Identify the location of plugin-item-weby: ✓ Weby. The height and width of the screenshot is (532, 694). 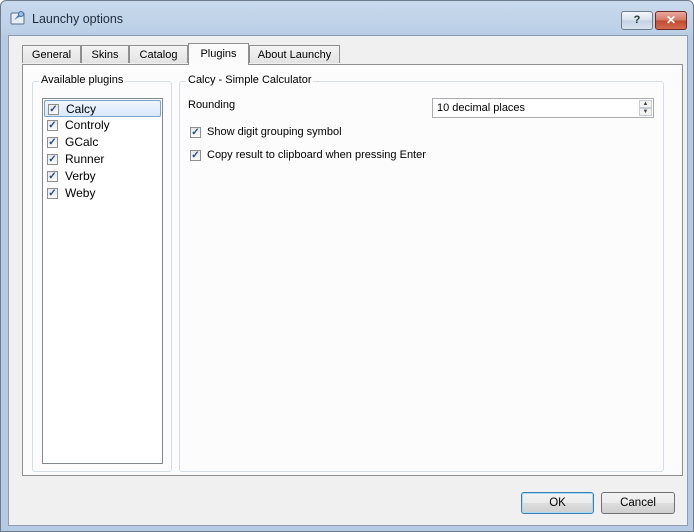
(102, 193).